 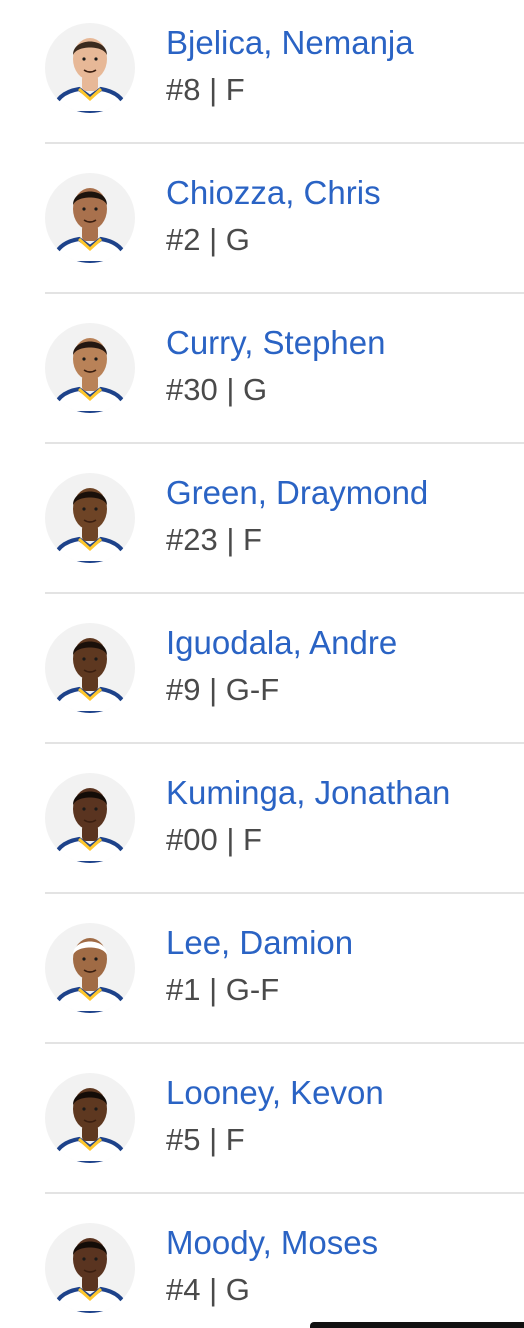 I want to click on player-row: Looney, Kevon #5 | F, so click(x=262, y=1119).